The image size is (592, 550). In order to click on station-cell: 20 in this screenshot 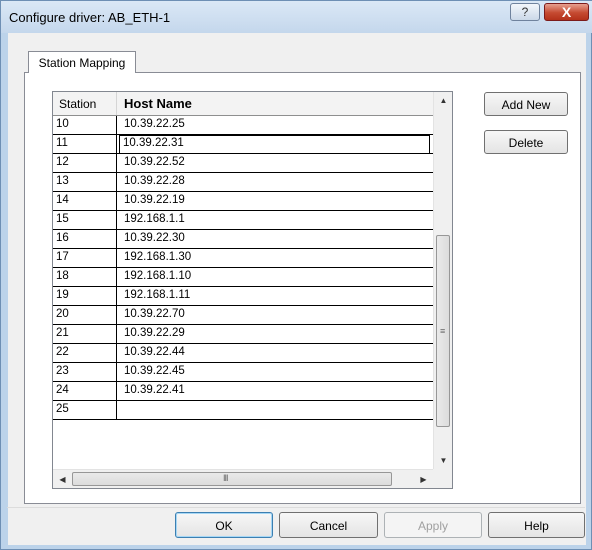, I will do `click(85, 315)`.